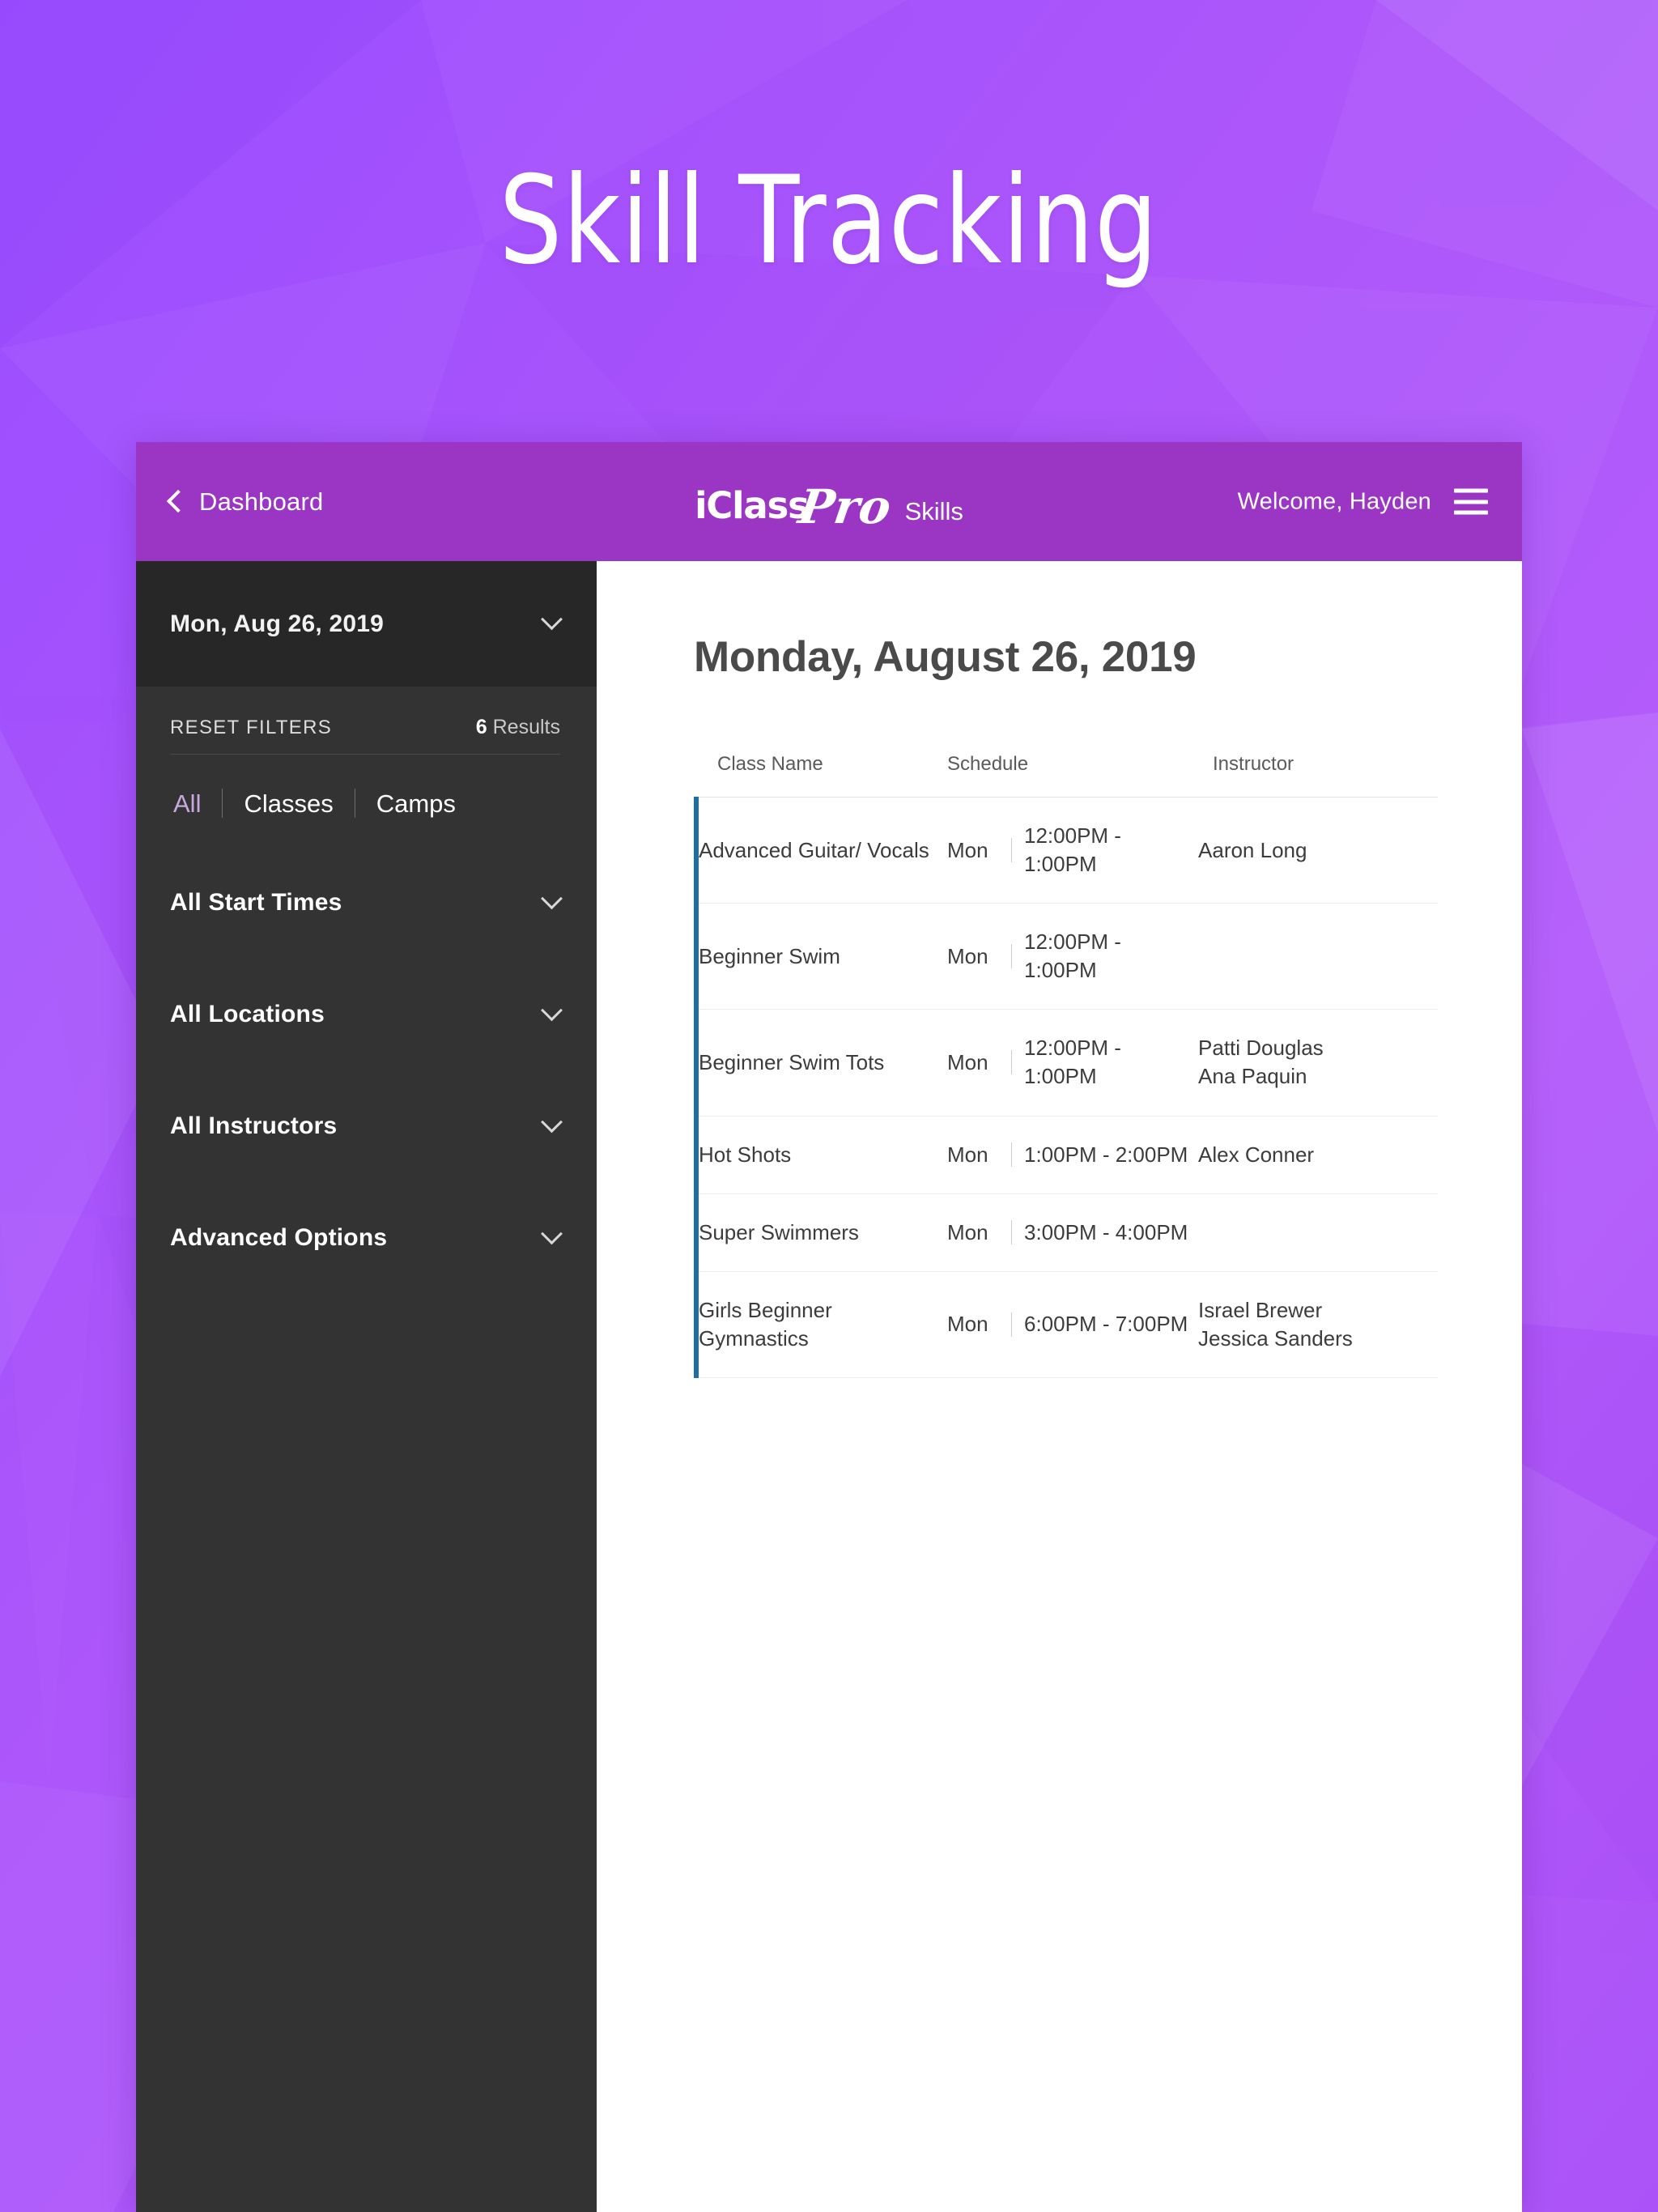 The height and width of the screenshot is (2212, 1658). I want to click on iclasspro-logo: iClass Pro, so click(794, 504).